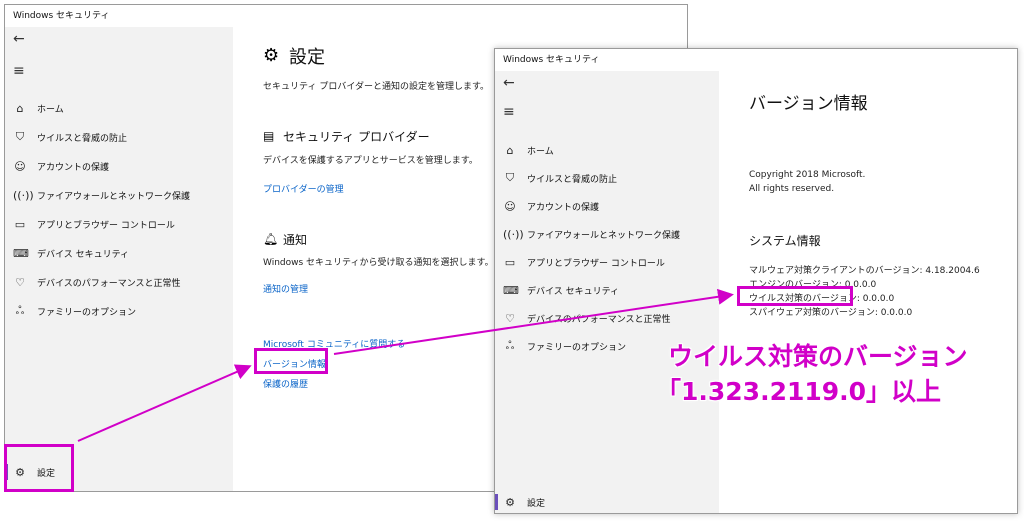 Image resolution: width=1024 pixels, height=521 pixels. I want to click on arrow-to-version-link, so click(164, 403).